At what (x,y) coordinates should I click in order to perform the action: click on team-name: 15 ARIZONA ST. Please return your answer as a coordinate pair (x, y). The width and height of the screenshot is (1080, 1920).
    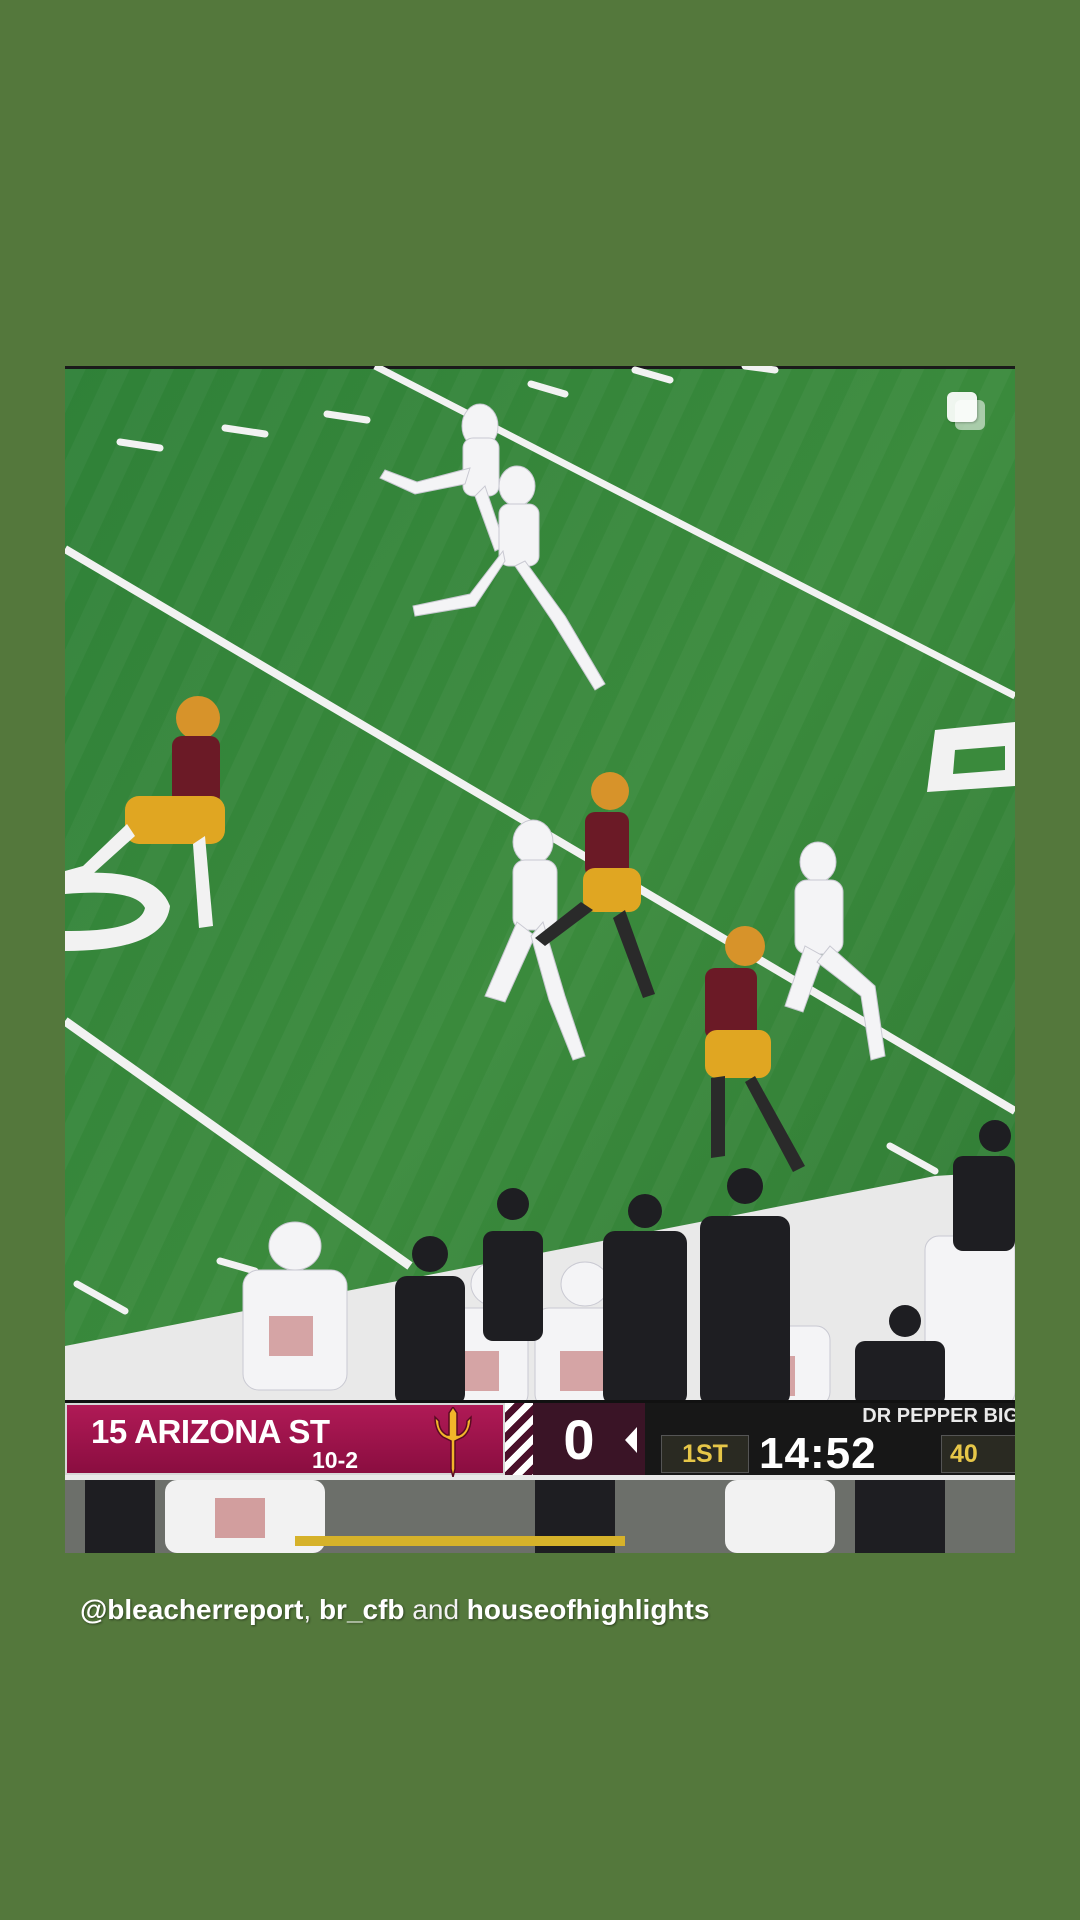
    Looking at the image, I should click on (210, 1431).